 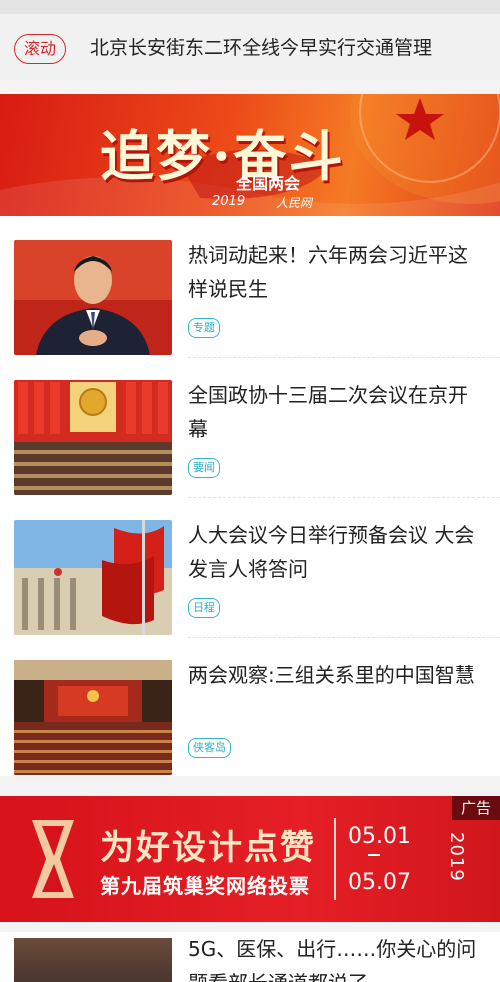 I want to click on people-daily-logo: 人民网, so click(x=294, y=203).